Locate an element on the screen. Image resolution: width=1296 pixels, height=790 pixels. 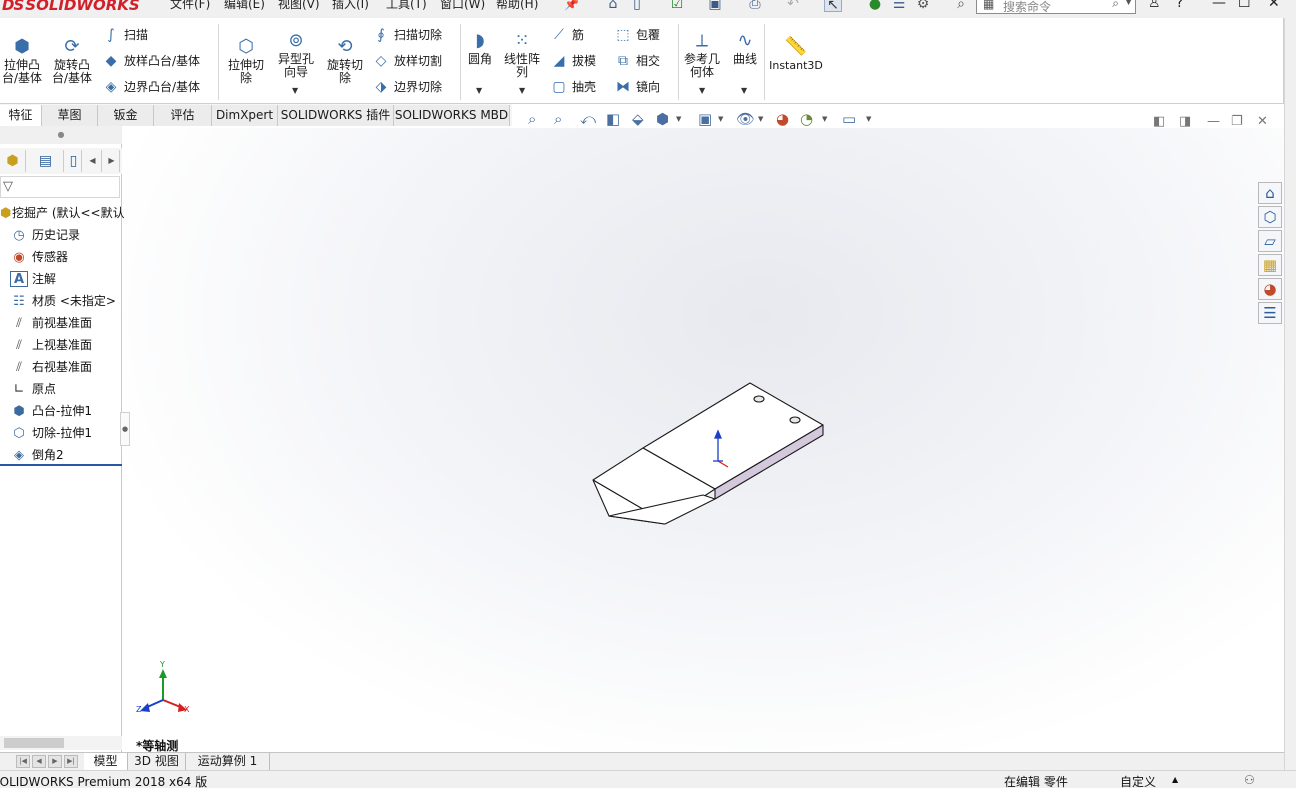
custom-properties-icon: ☰ is located at coordinates (1270, 313).